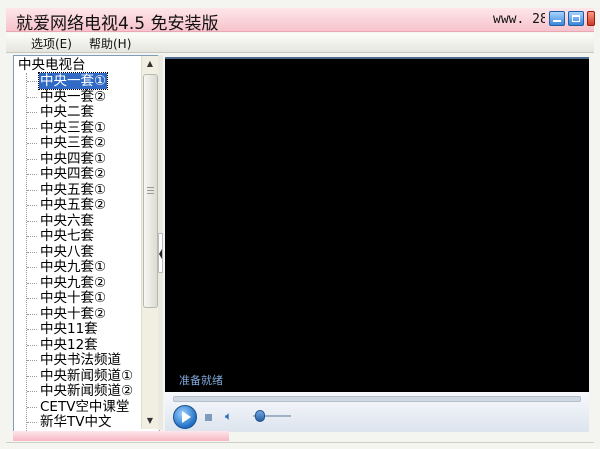  What do you see at coordinates (557, 18) in the screenshot?
I see `minimize-icon` at bounding box center [557, 18].